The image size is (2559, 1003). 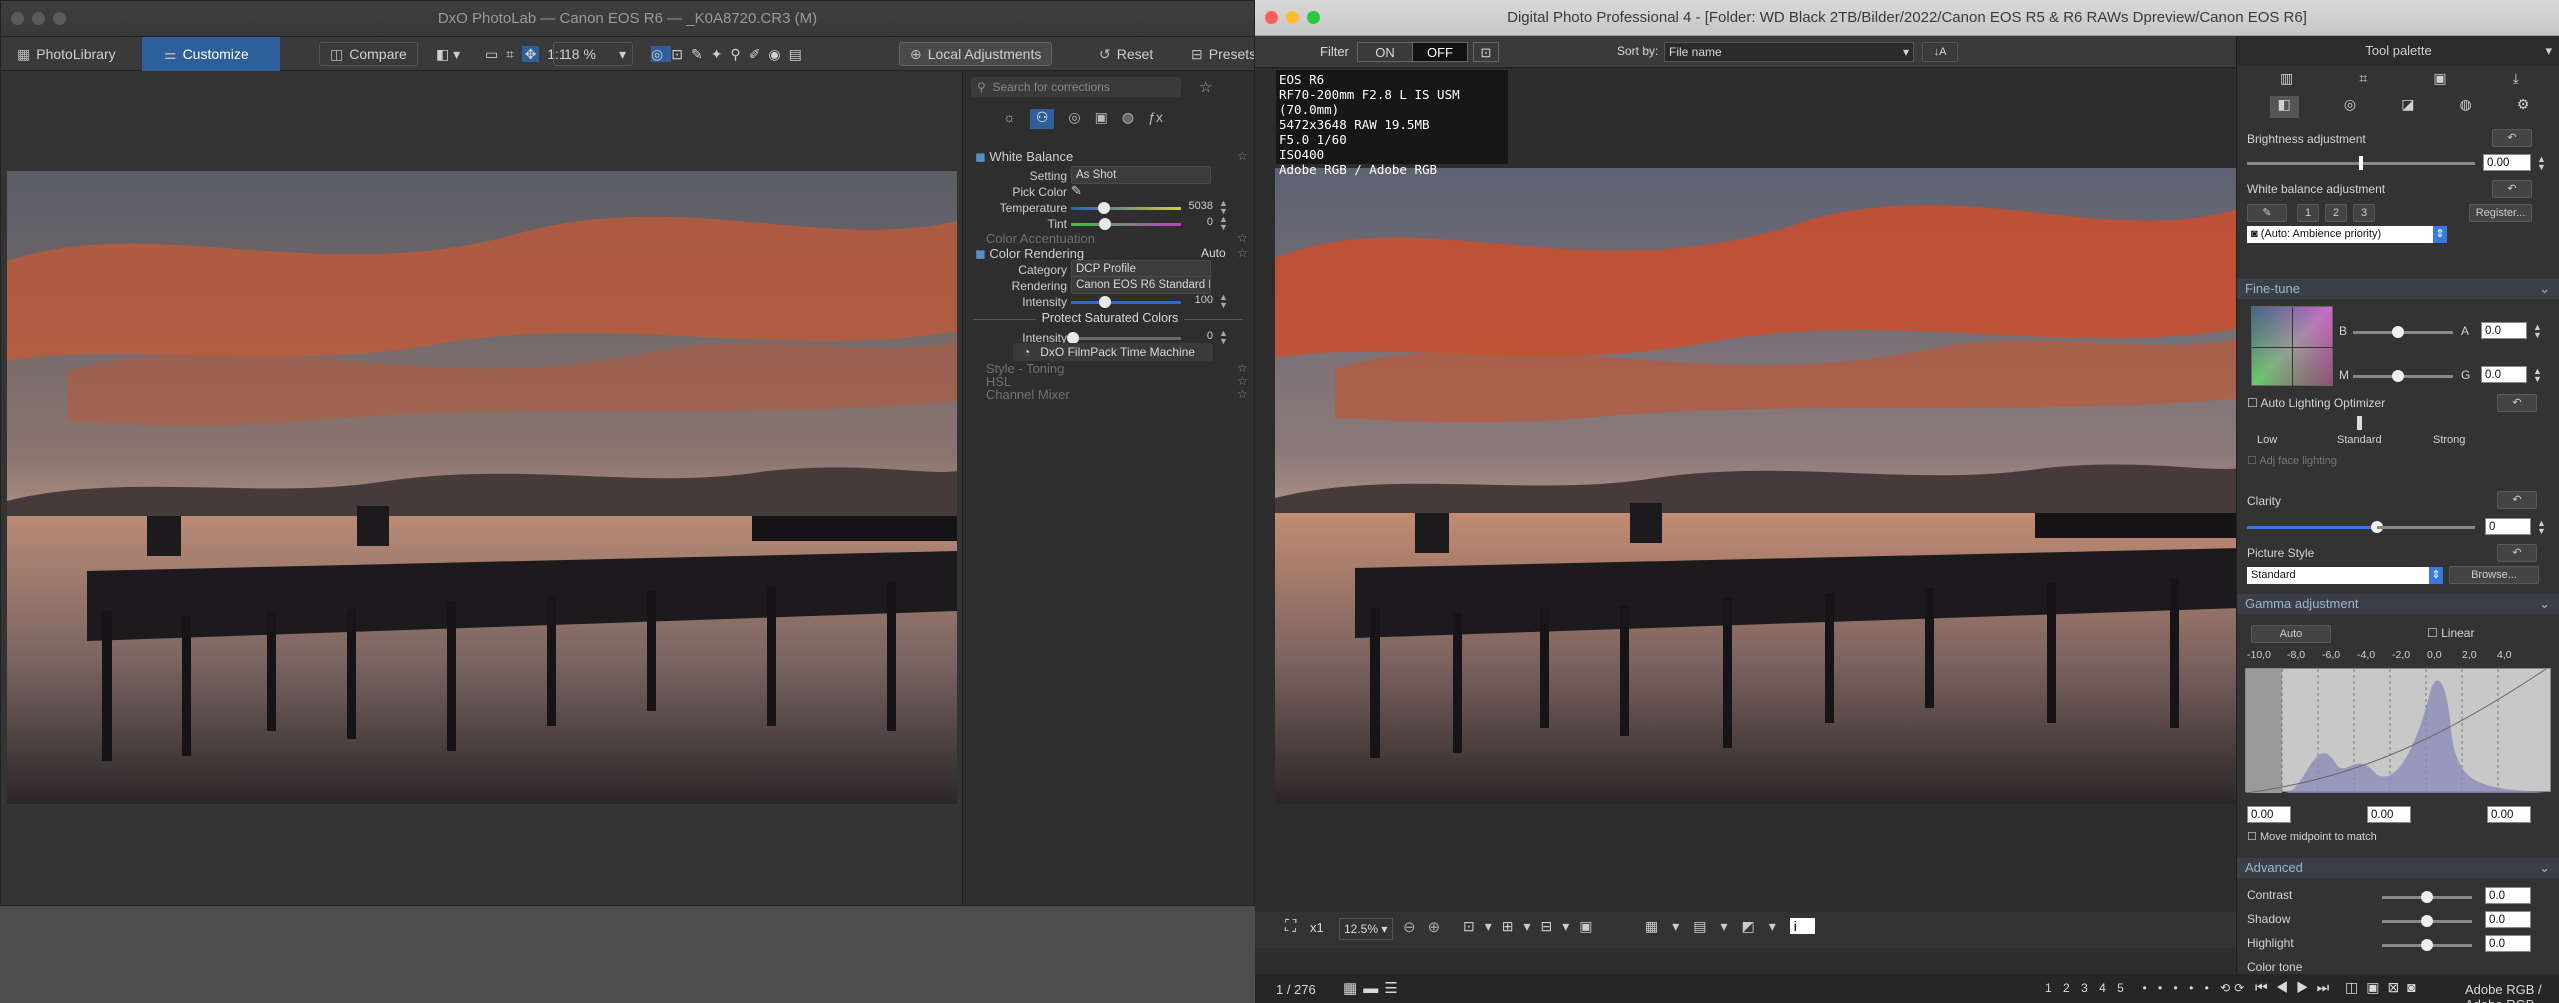 I want to click on thumbnail-view-icon: ▦, so click(x=1353, y=988).